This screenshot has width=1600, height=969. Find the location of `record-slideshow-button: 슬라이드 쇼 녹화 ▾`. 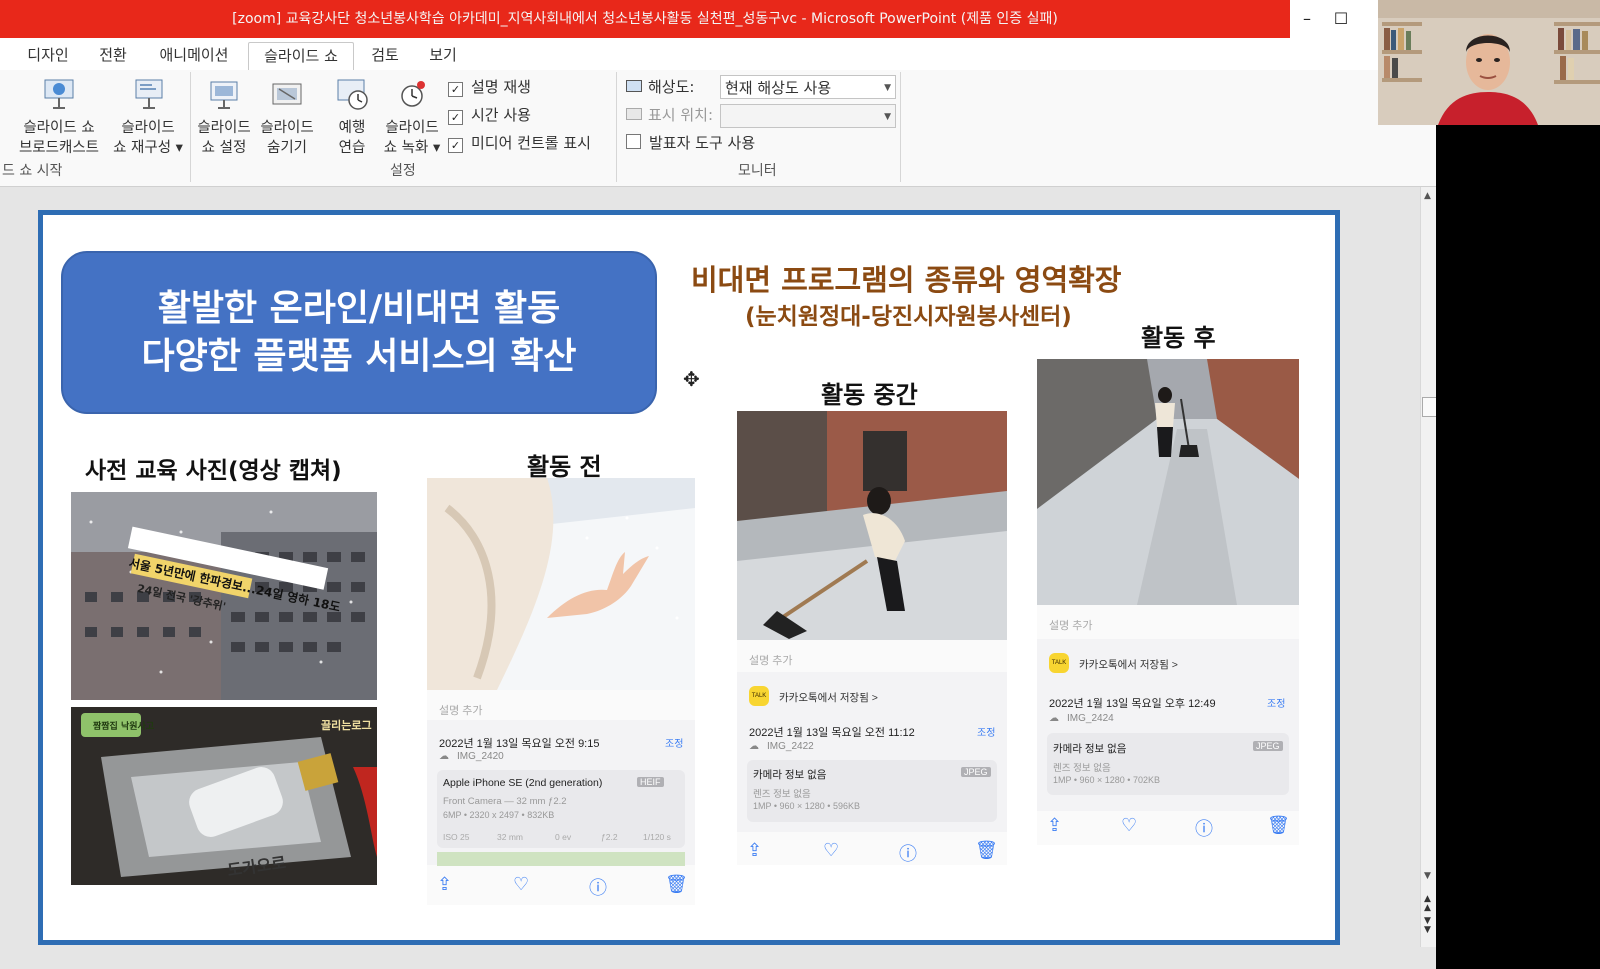

record-slideshow-button: 슬라이드 쇼 녹화 ▾ is located at coordinates (412, 117).